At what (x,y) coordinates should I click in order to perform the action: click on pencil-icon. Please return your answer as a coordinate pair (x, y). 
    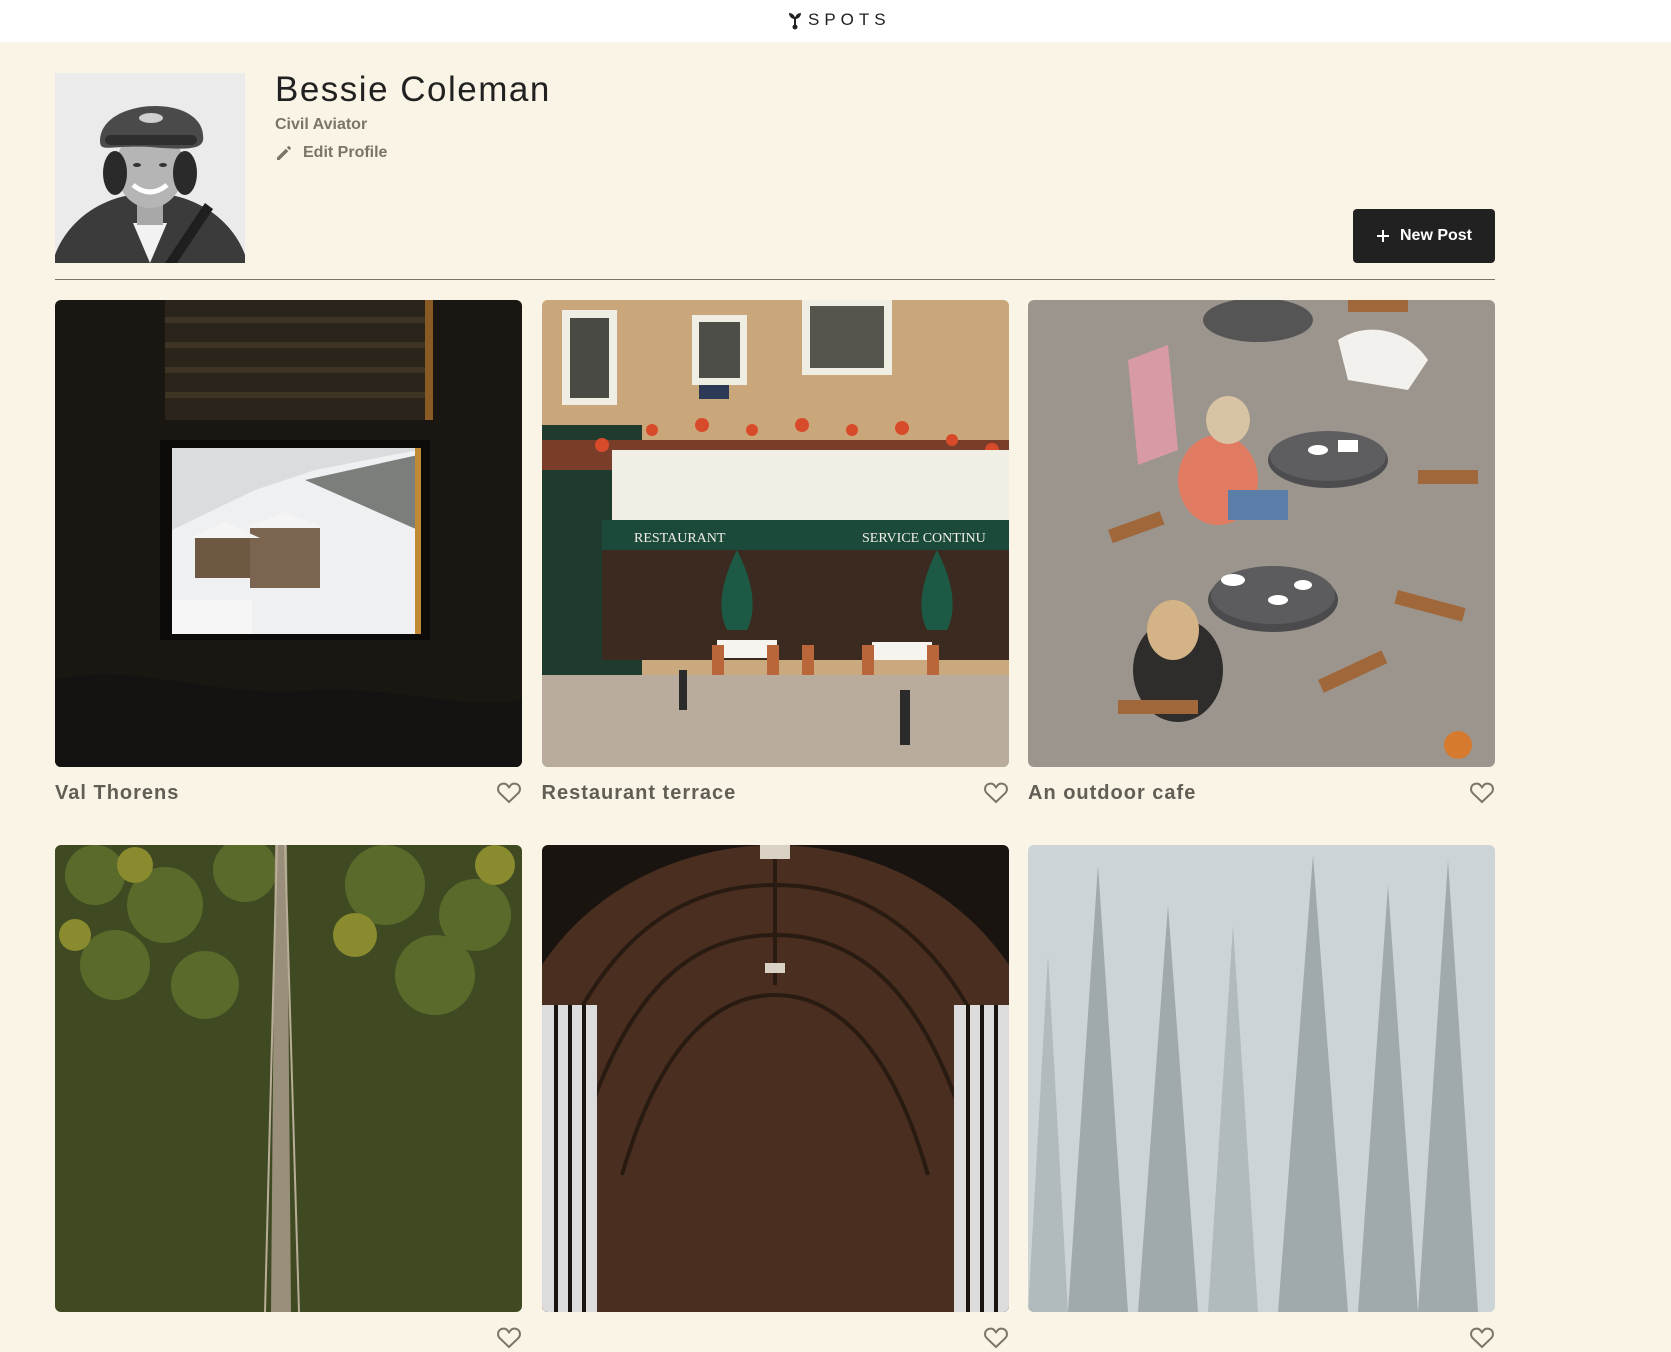
    Looking at the image, I should click on (284, 153).